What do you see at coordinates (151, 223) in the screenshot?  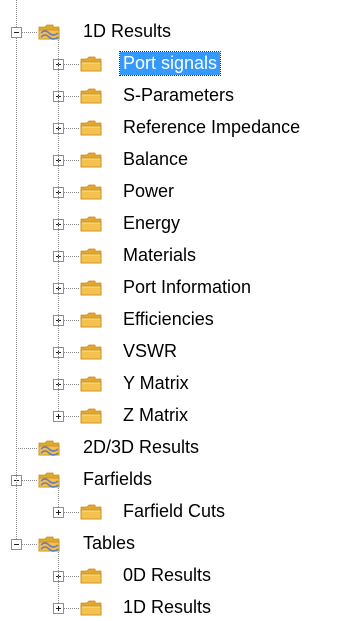 I see `tree-node-energy: Energy` at bounding box center [151, 223].